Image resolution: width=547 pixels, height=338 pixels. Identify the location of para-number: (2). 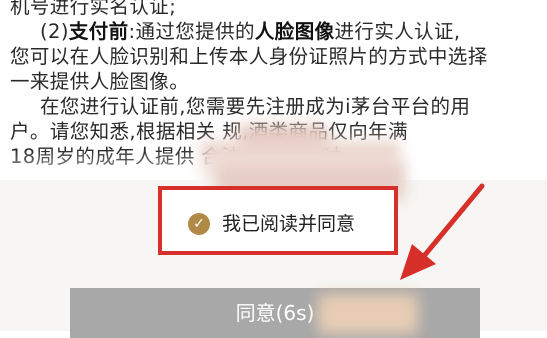
(54, 31).